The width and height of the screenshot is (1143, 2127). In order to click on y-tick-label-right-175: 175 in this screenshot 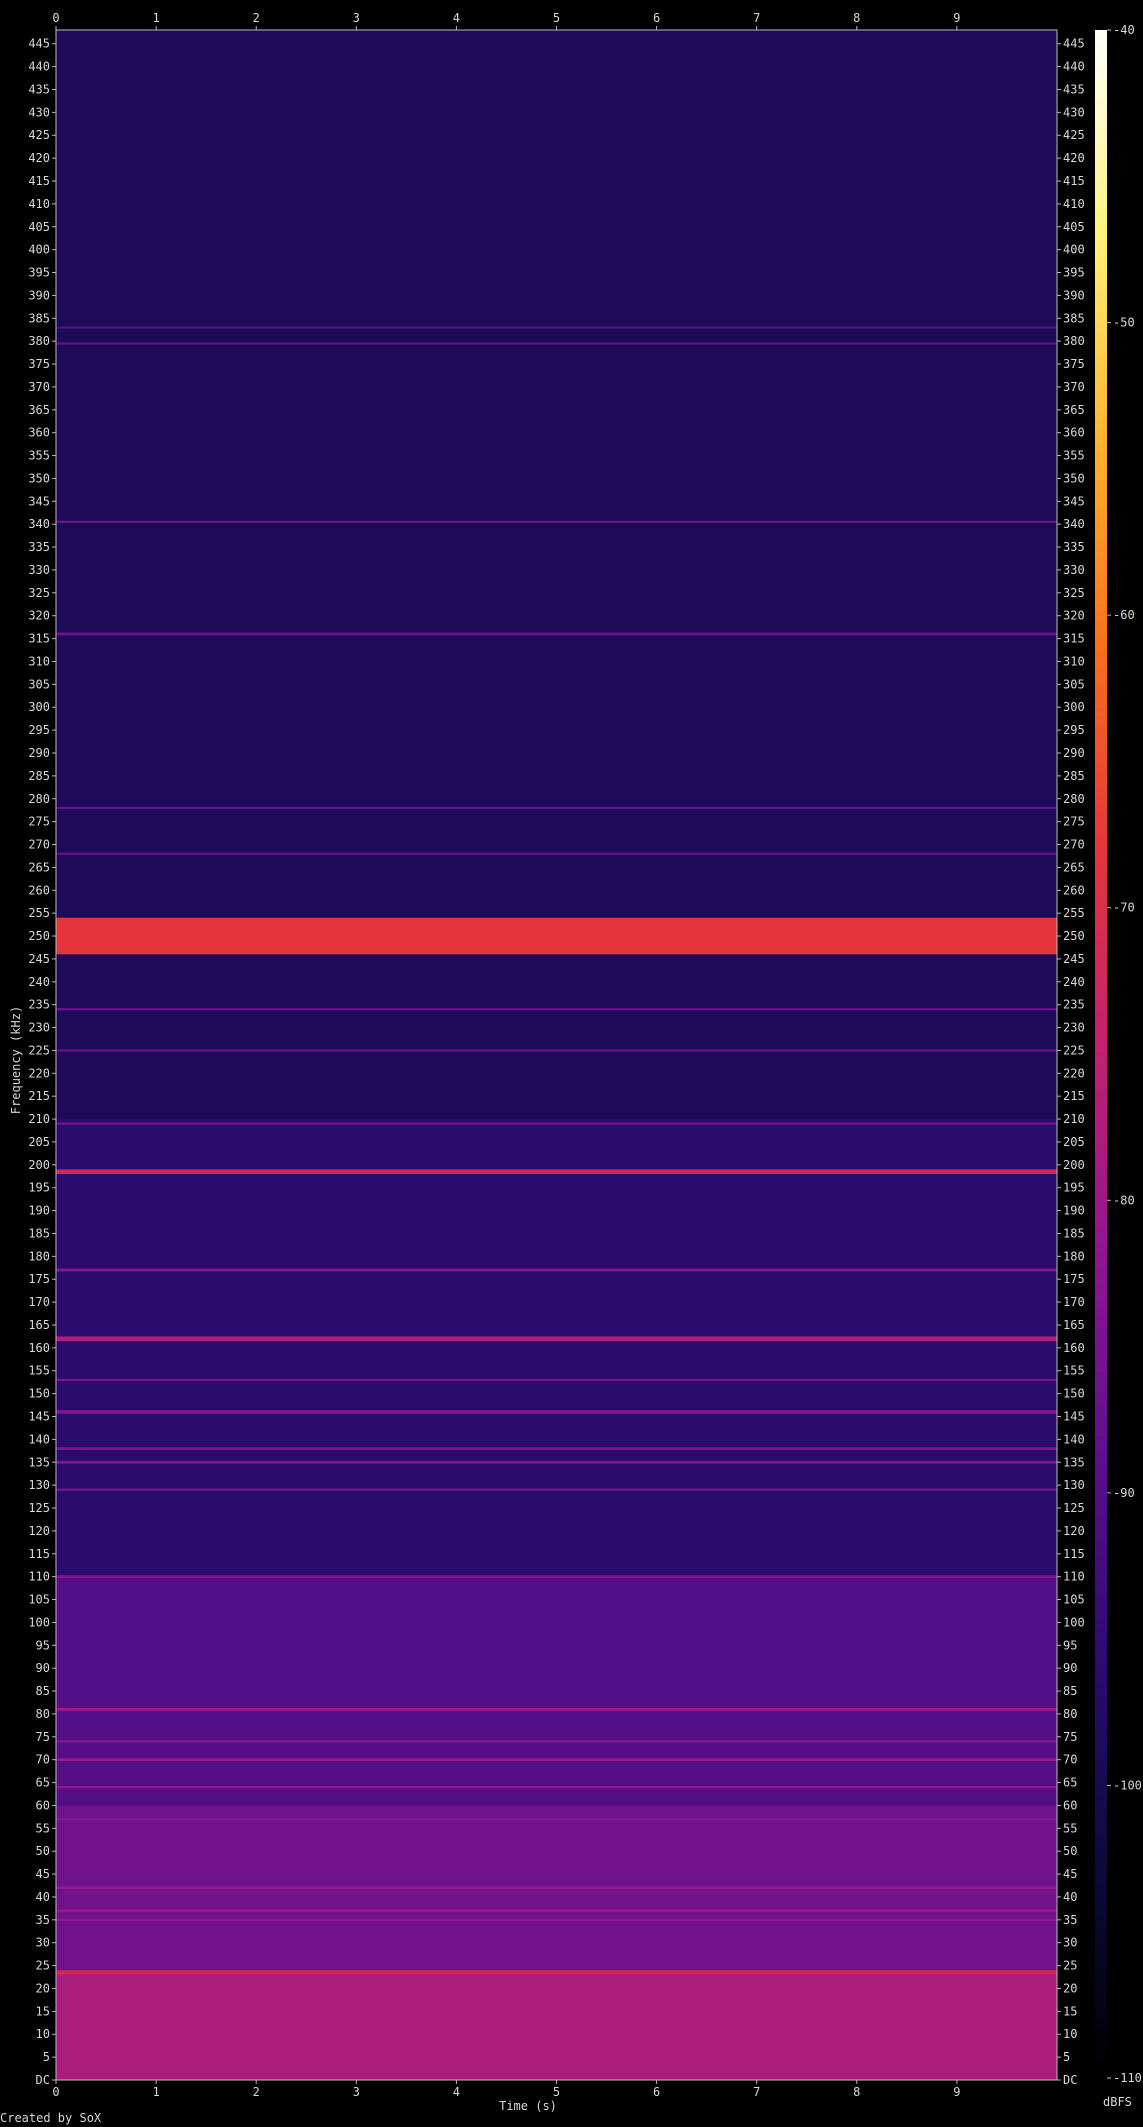, I will do `click(1074, 1279)`.